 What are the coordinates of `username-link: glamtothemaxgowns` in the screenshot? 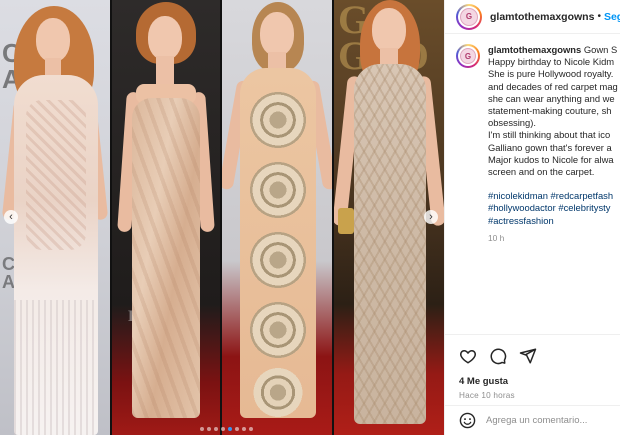 It's located at (542, 17).